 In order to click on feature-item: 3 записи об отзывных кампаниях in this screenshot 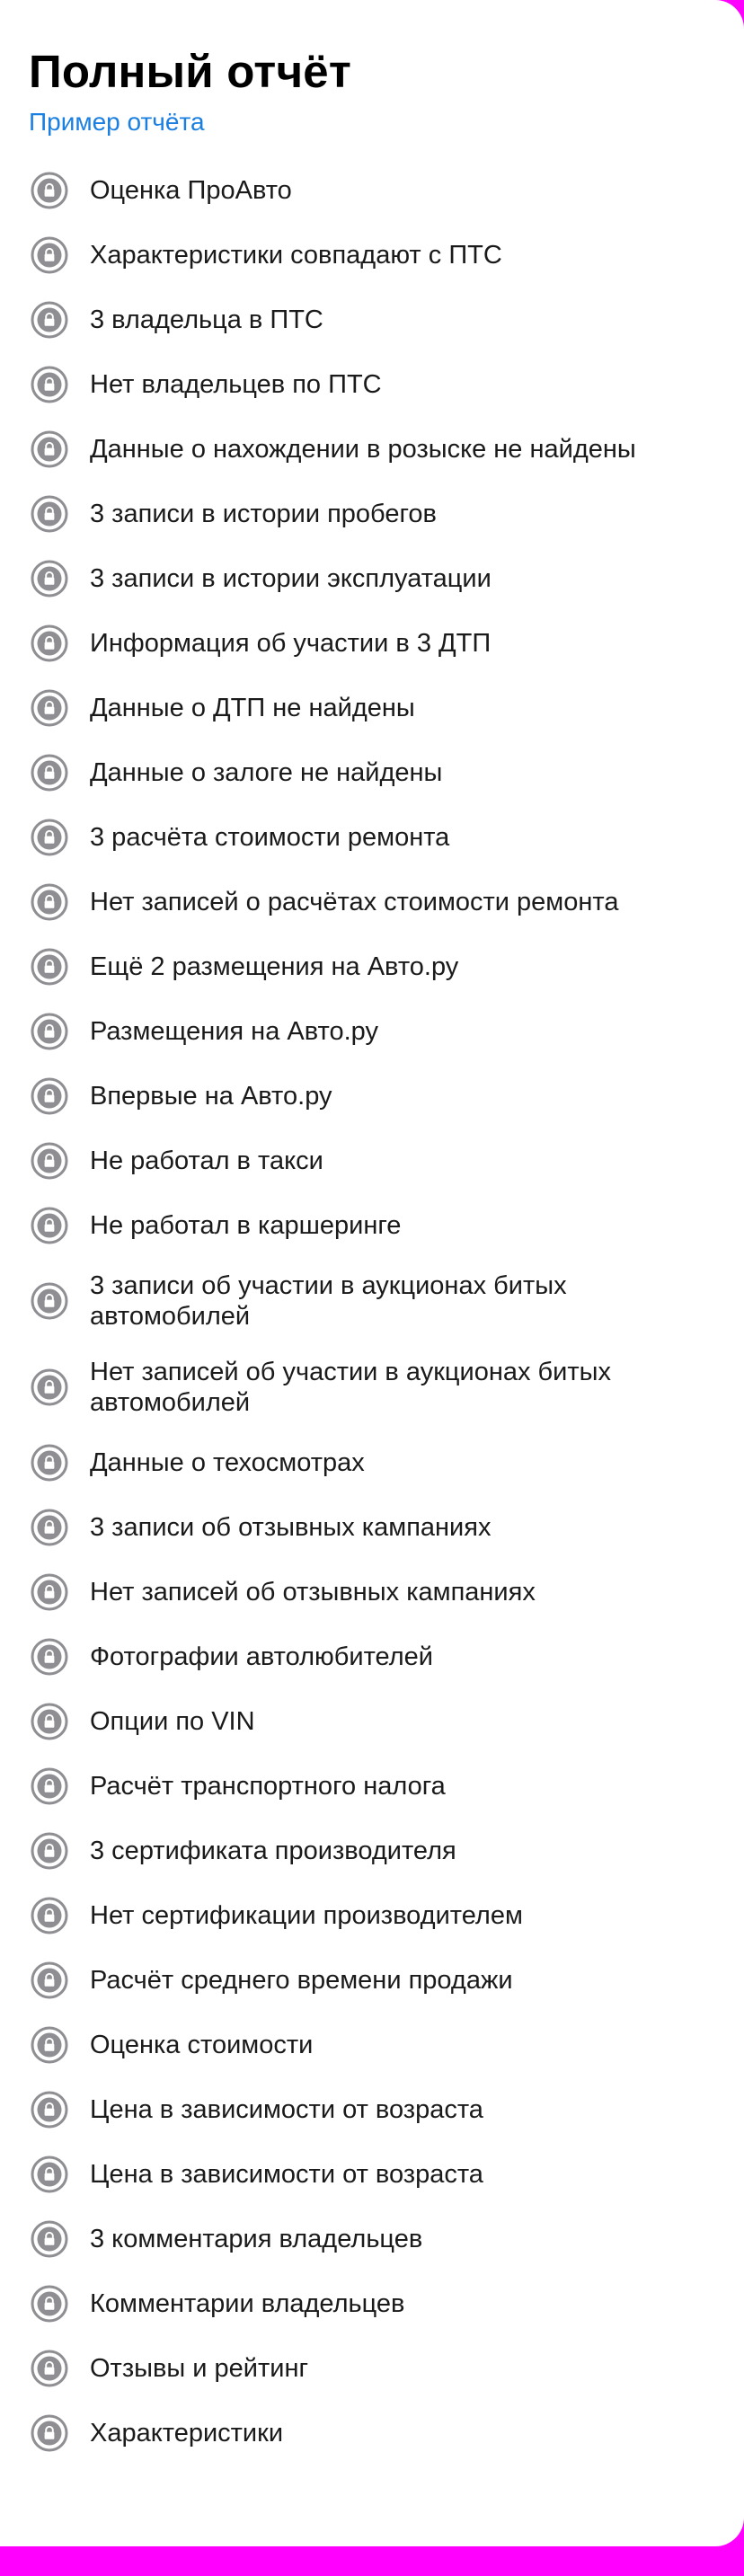, I will do `click(372, 1527)`.